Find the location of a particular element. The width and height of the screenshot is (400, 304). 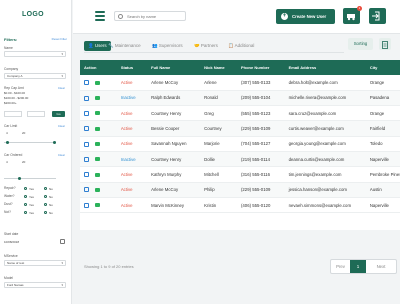

create-new-user-button: + Create New User is located at coordinates (305, 16).